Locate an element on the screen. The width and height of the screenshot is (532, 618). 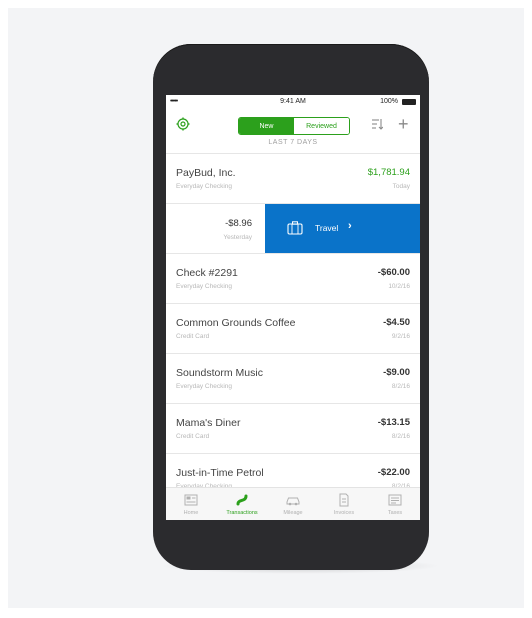
suitcase-icon is located at coordinates (295, 228).